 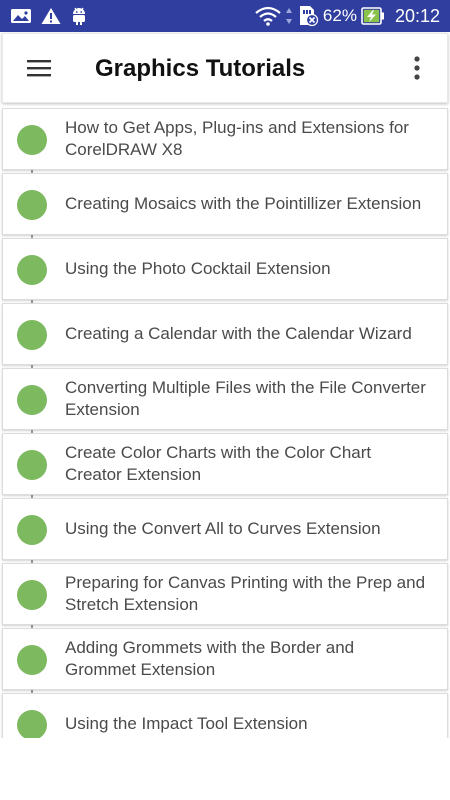 I want to click on sim-no-signal-icon, so click(x=309, y=16).